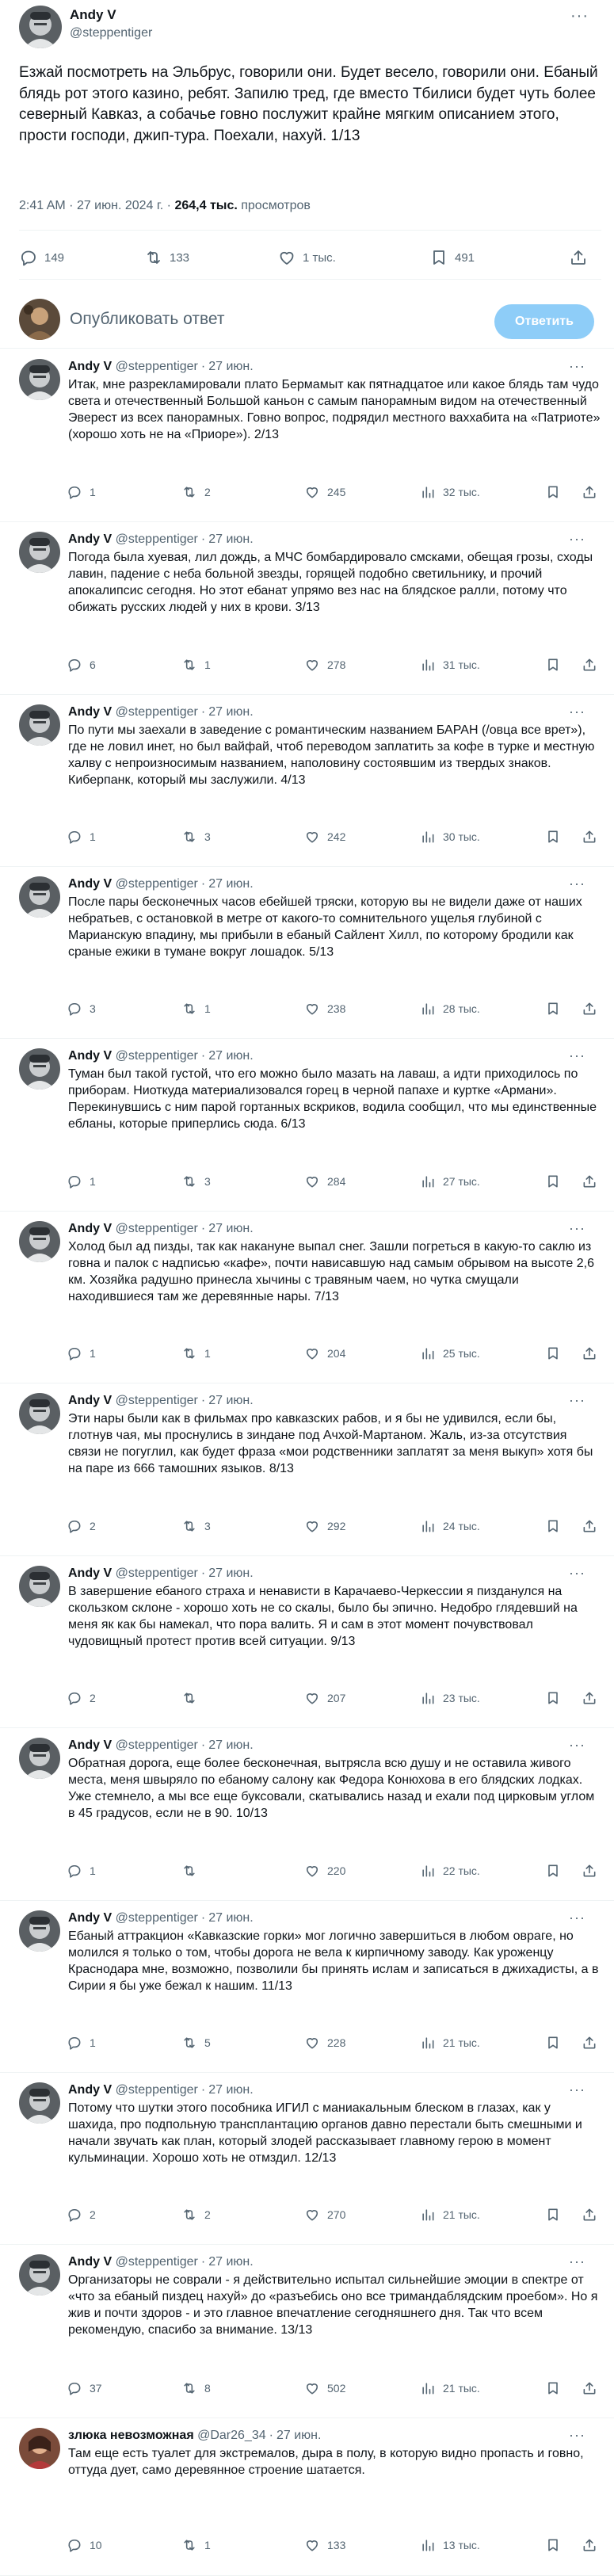 This screenshot has width=614, height=2576. Describe the element at coordinates (450, 665) in the screenshot. I see `views-button: 31 тыс.` at that location.